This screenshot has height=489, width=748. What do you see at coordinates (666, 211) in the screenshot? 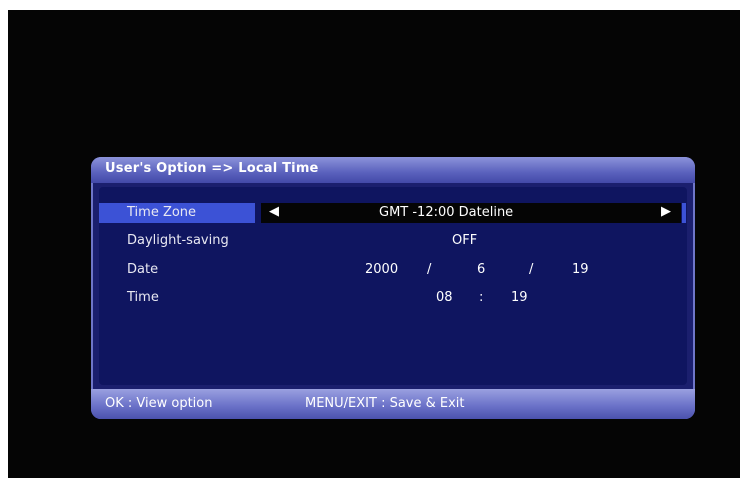
I see `right-arrow-icon: ▶` at bounding box center [666, 211].